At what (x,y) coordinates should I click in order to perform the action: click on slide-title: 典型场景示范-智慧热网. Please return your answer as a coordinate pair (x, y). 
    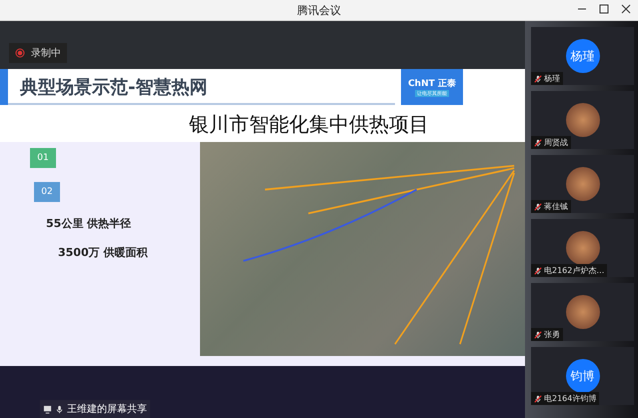
    Looking at the image, I should click on (201, 87).